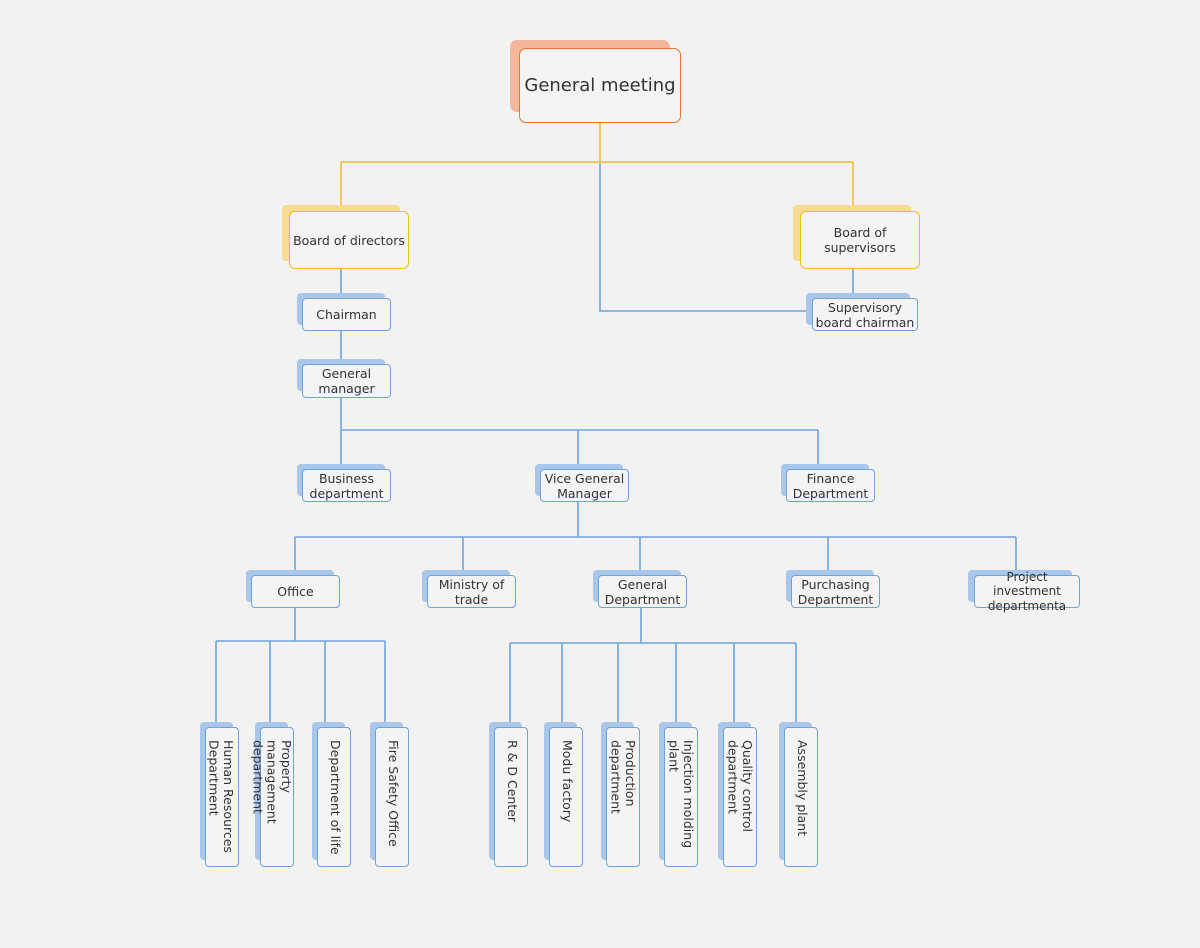 This screenshot has width=1200, height=948. I want to click on node-label: Finance Department, so click(830, 485).